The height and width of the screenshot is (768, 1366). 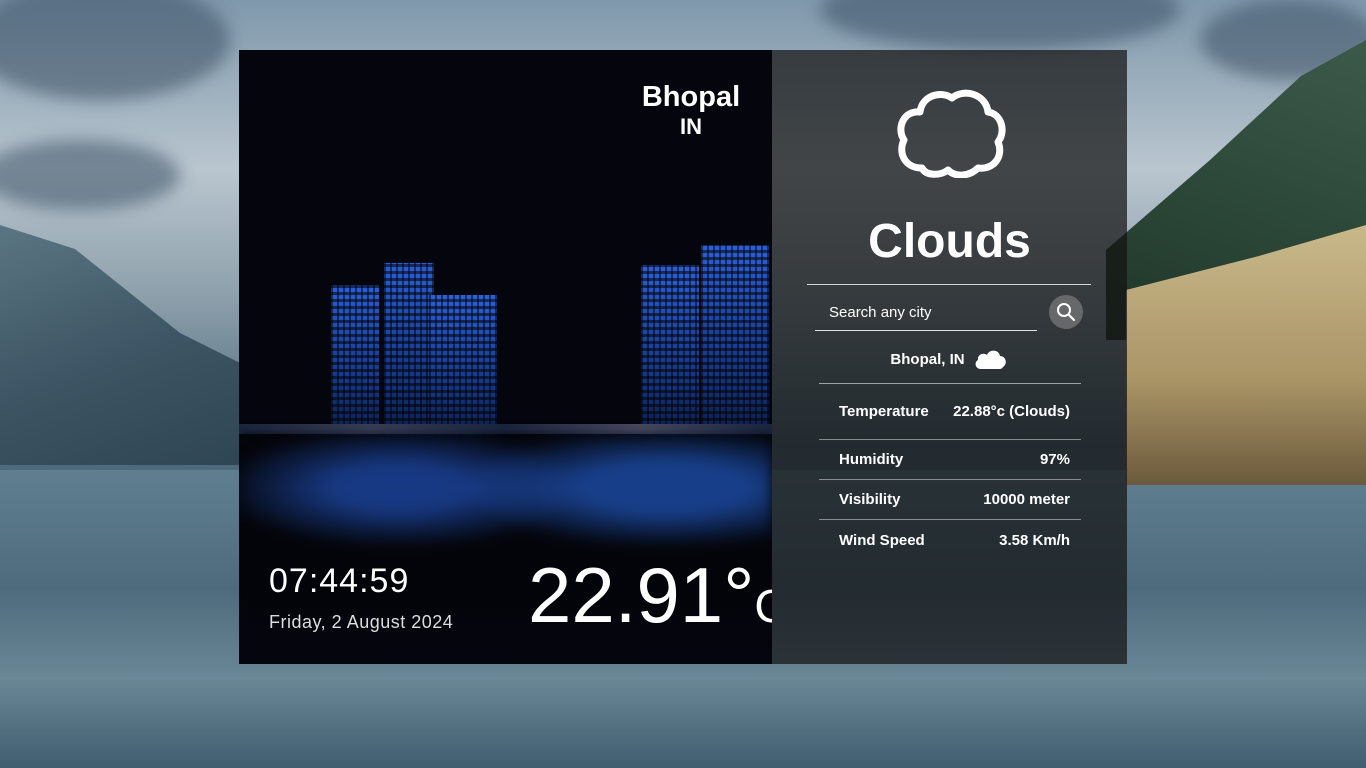 I want to click on small-cloud-icon, so click(x=990, y=359).